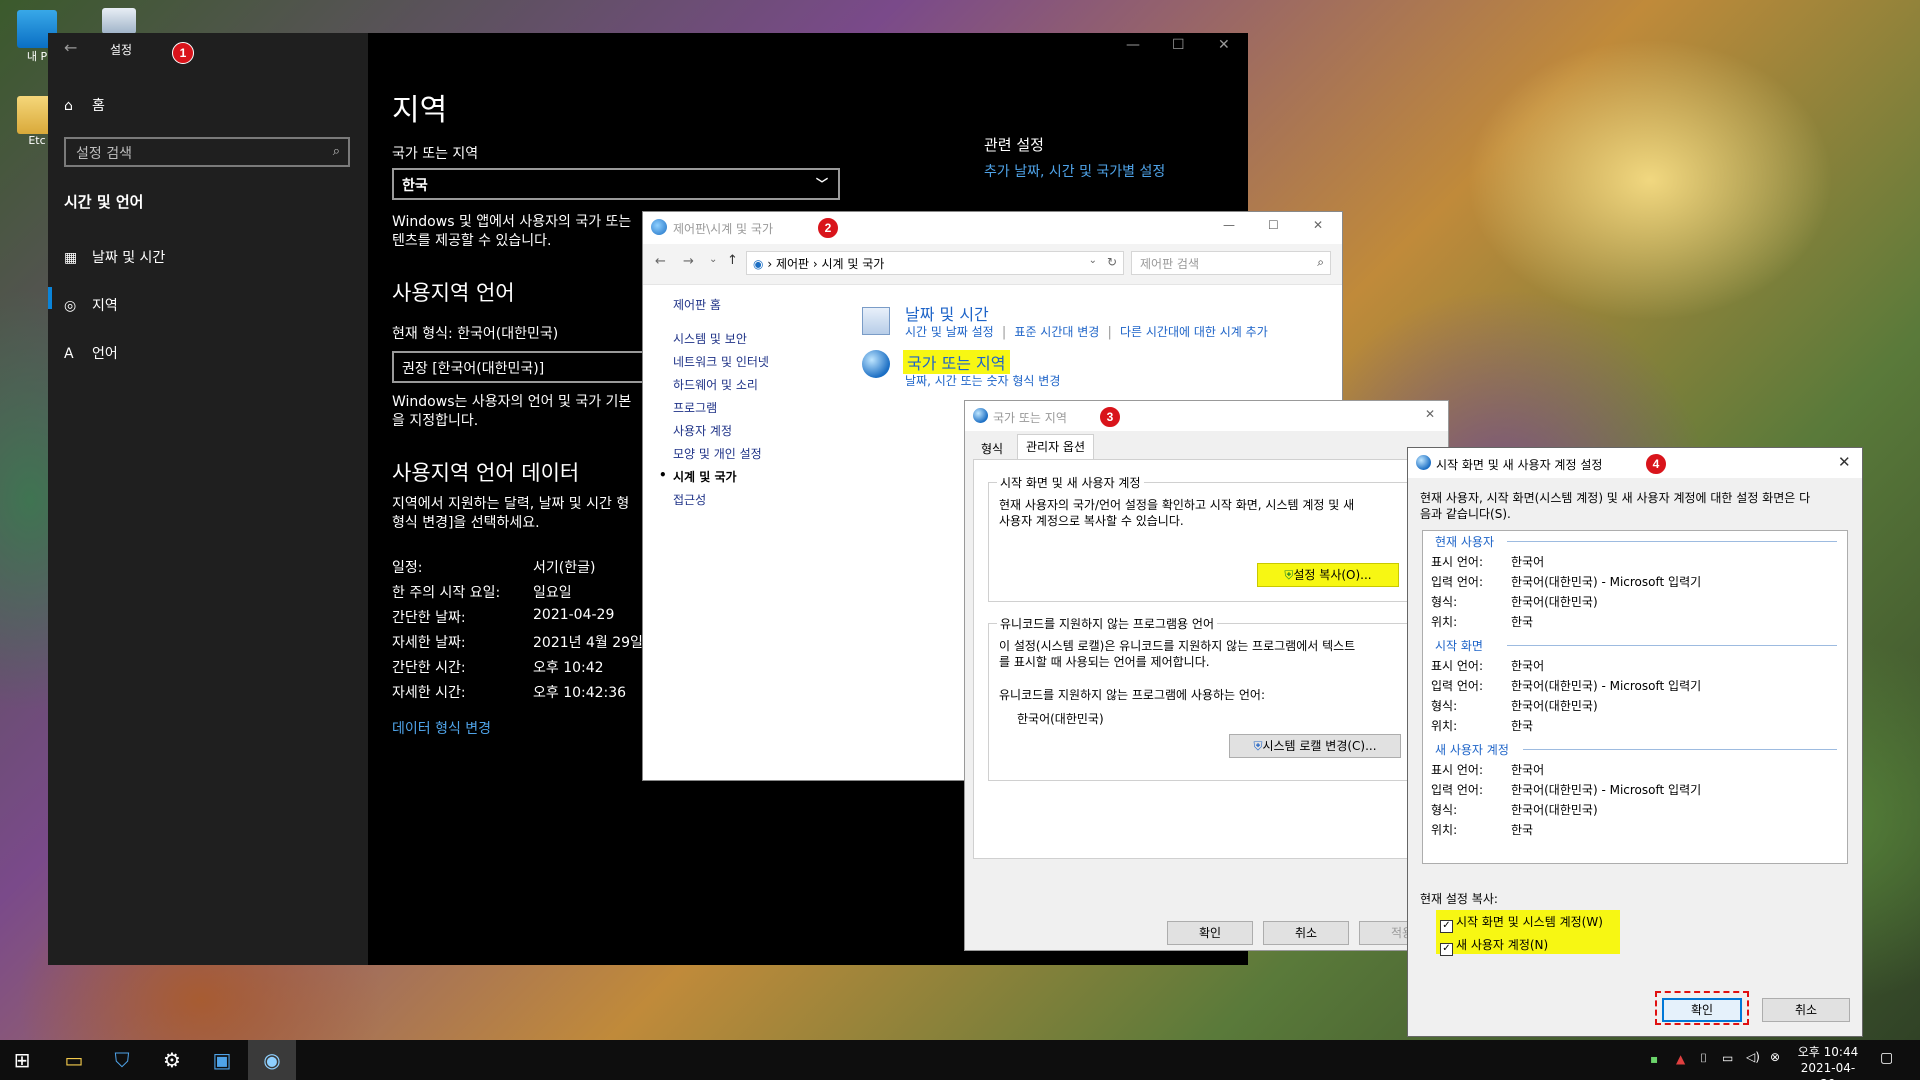 The height and width of the screenshot is (1092, 1920). Describe the element at coordinates (415, 186) in the screenshot. I see `country-value: 한국` at that location.